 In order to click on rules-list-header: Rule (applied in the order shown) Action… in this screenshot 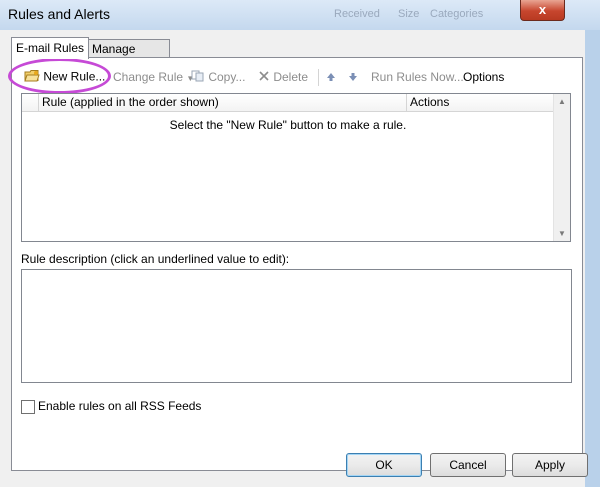, I will do `click(288, 103)`.